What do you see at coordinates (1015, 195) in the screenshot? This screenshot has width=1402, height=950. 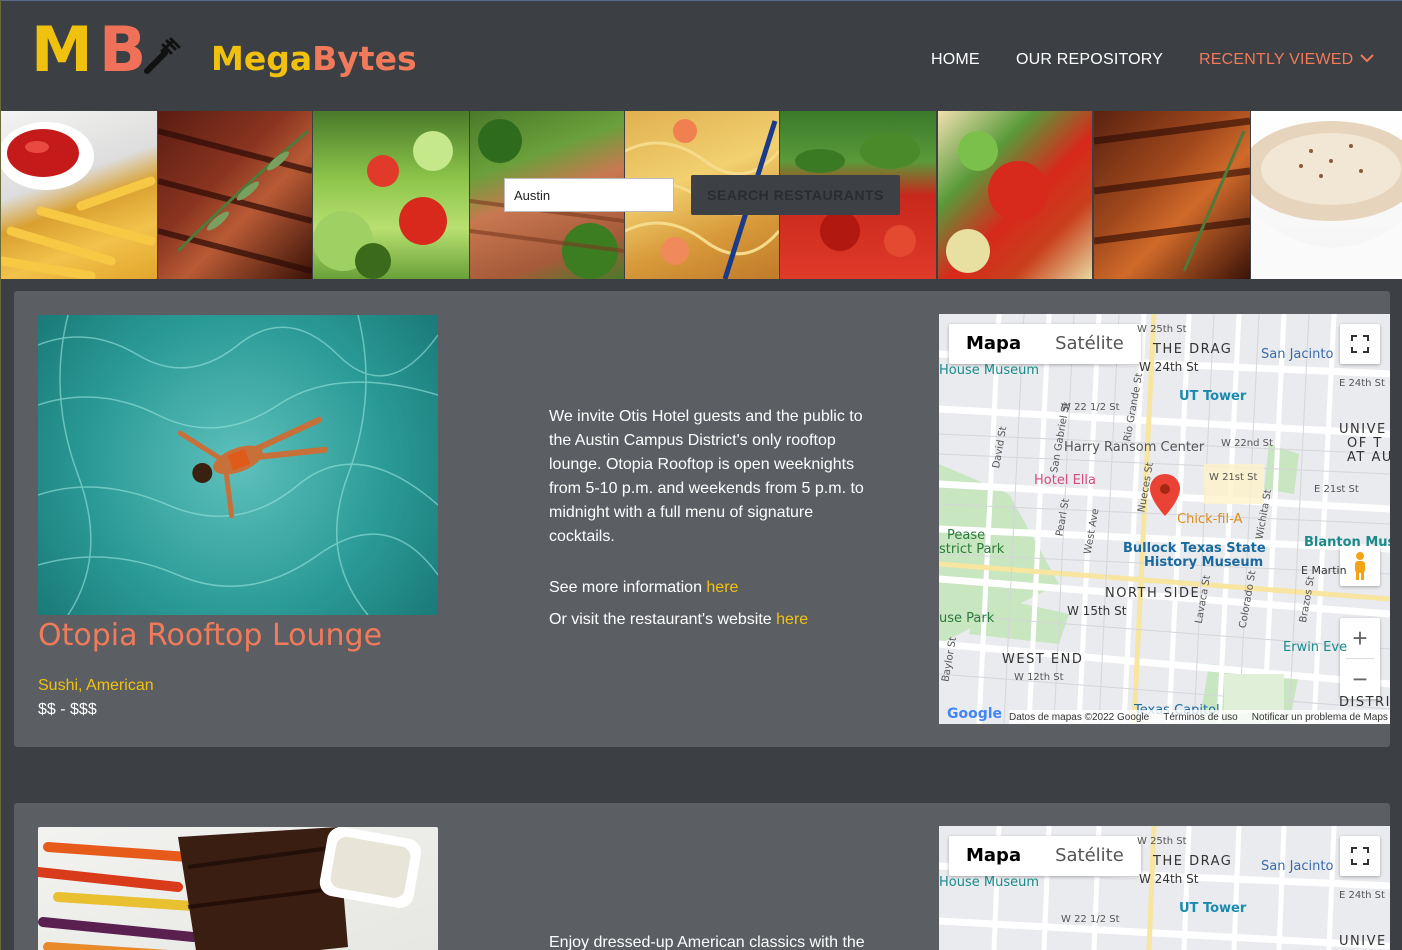 I see `food-image-taco` at bounding box center [1015, 195].